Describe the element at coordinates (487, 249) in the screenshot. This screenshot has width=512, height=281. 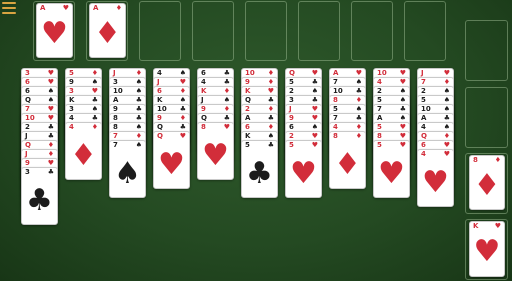
I see `foundation-card-king-hearts: K ♥ ♥` at that location.